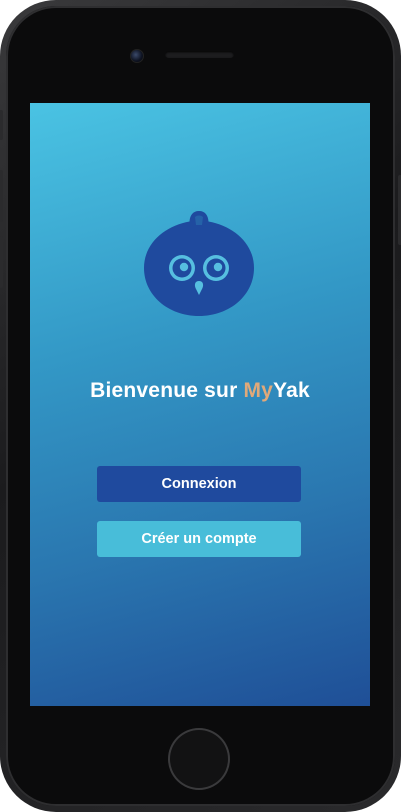 Image resolution: width=401 pixels, height=812 pixels. I want to click on volume-down-button, so click(1, 262).